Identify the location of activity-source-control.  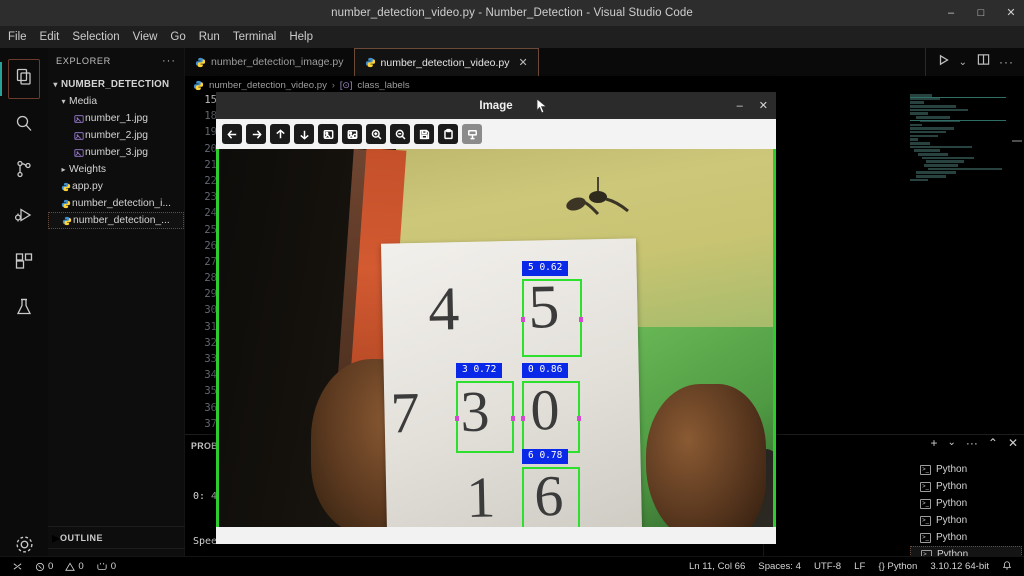
(24, 171).